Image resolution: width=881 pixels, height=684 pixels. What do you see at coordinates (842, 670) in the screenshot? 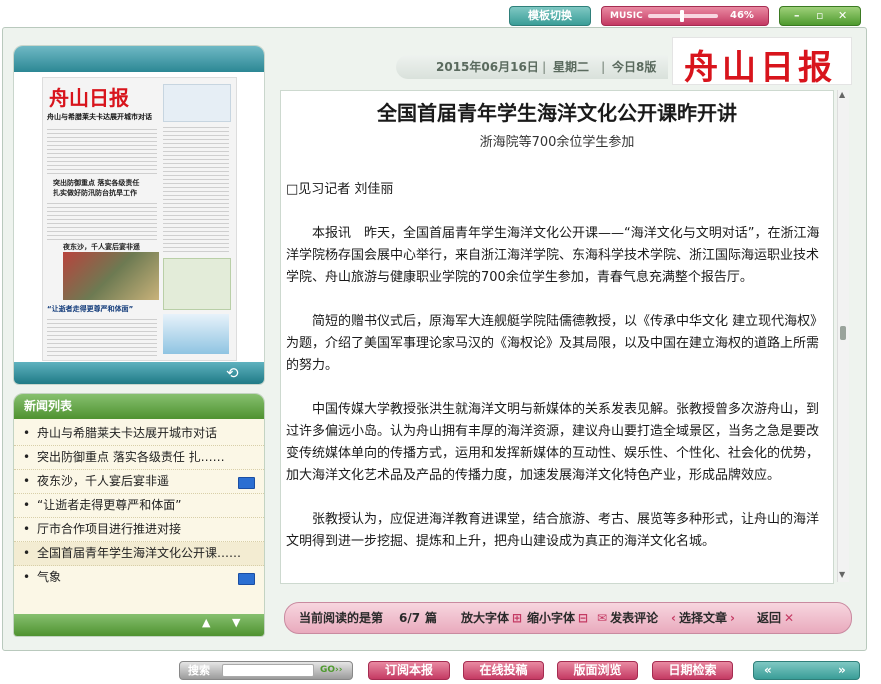
I see `next-page-icon: »` at bounding box center [842, 670].